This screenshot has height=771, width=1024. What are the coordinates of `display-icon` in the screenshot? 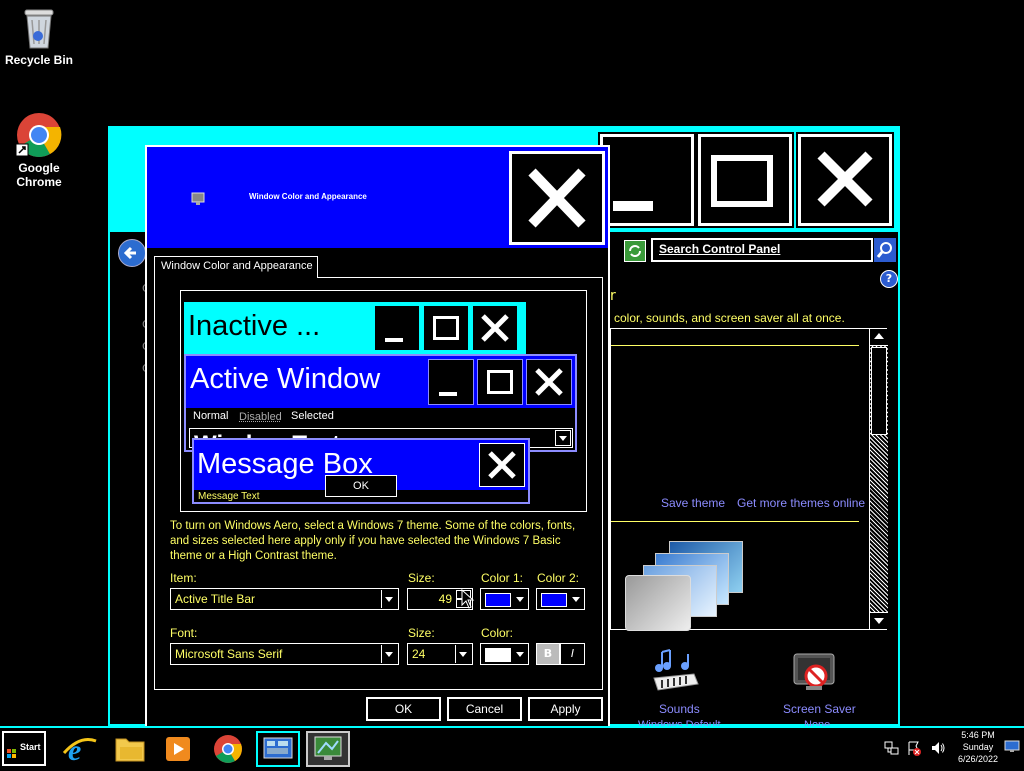 It's located at (328, 748).